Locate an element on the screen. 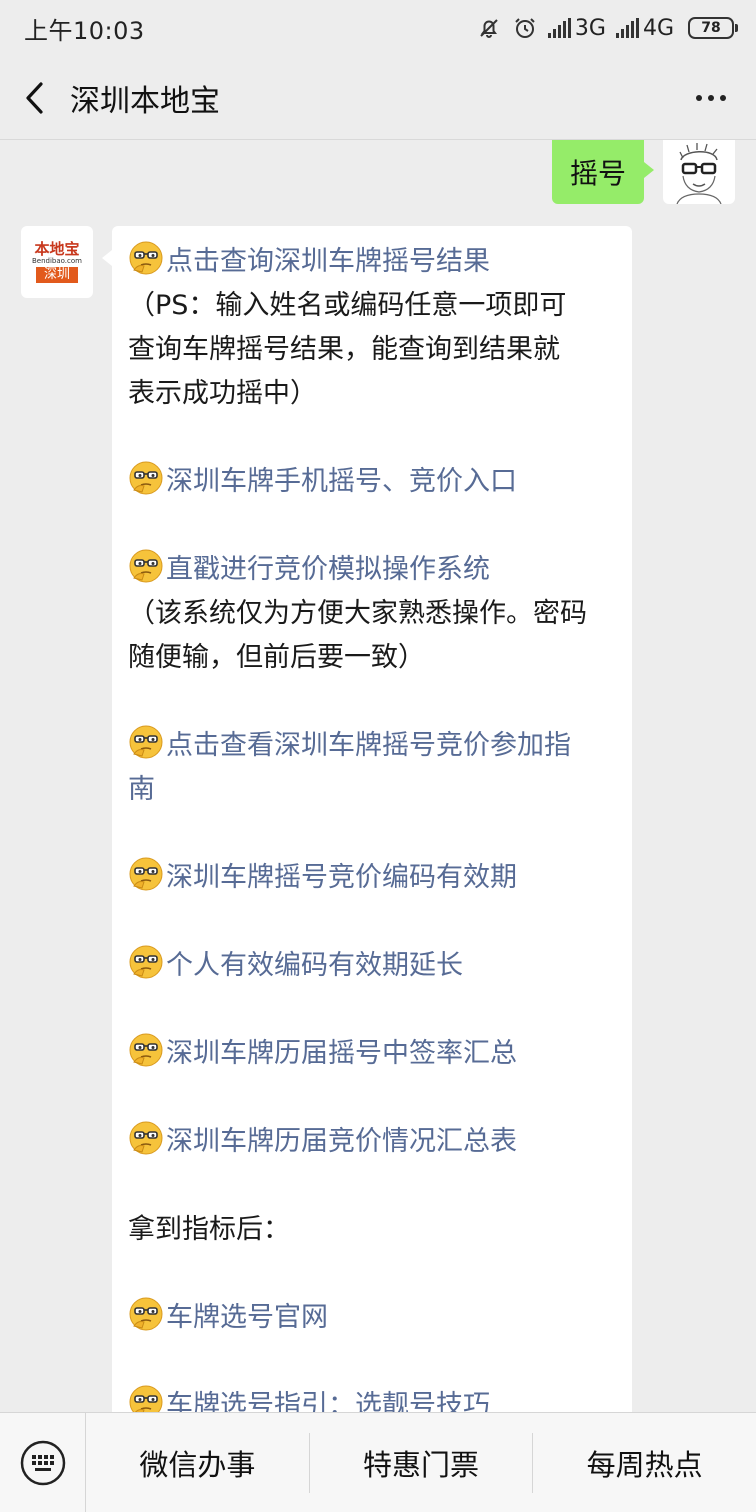 The width and height of the screenshot is (756, 1512). message-link-line: 直戳进行竞价模拟操作系统 is located at coordinates (372, 570).